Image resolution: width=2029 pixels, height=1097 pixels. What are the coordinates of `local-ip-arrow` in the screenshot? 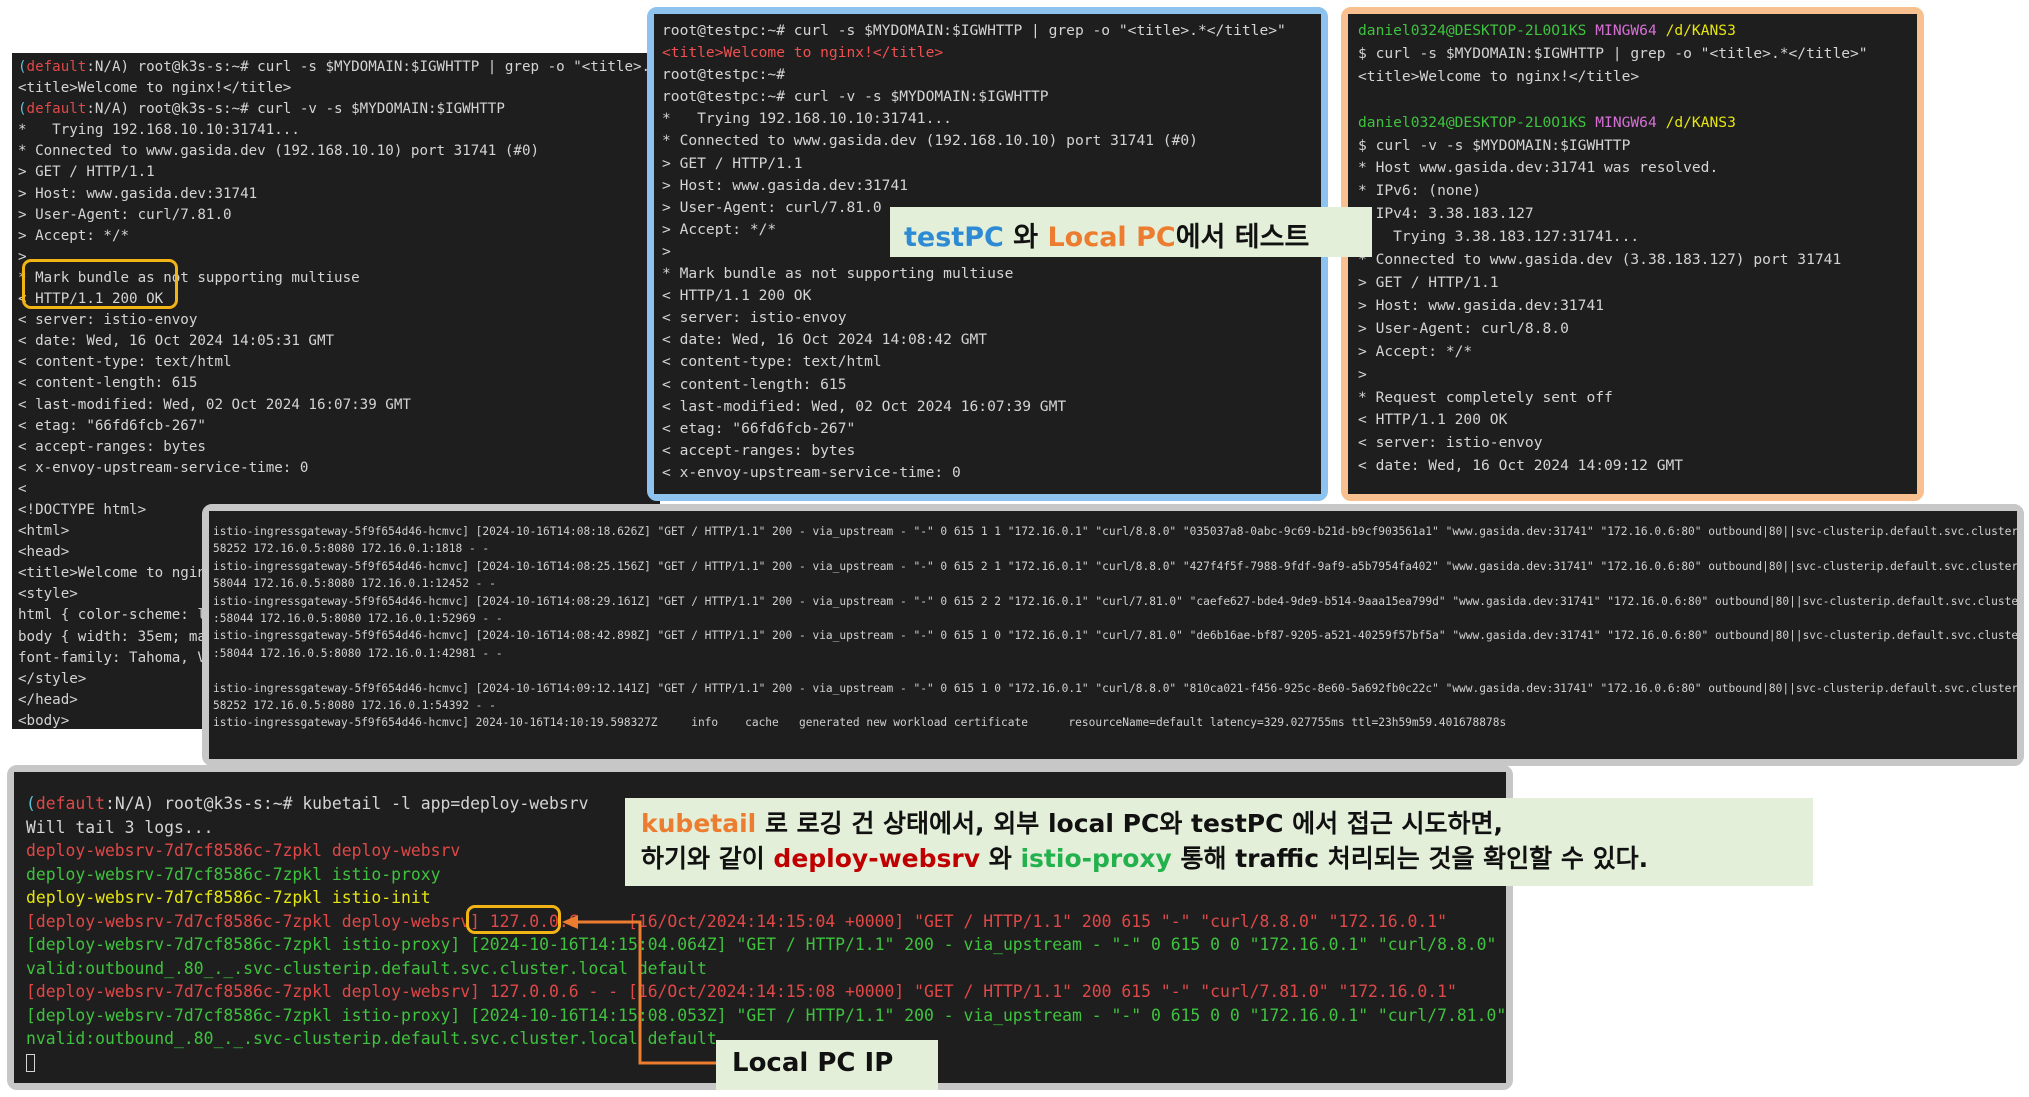 It's located at (639, 990).